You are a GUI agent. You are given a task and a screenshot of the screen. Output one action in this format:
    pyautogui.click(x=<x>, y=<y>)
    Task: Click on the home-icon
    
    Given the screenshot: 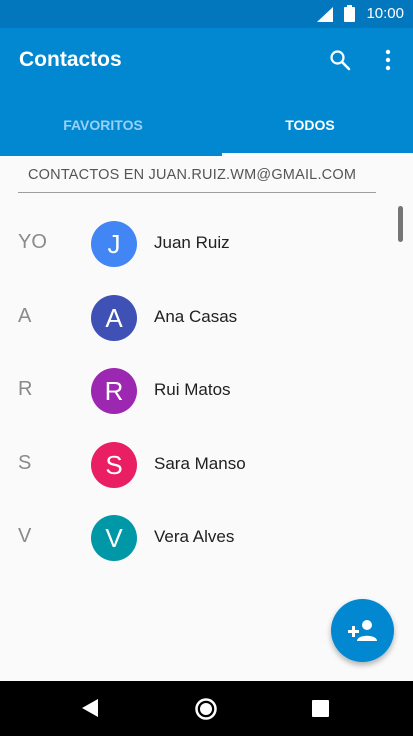 What is the action you would take?
    pyautogui.click(x=206, y=709)
    